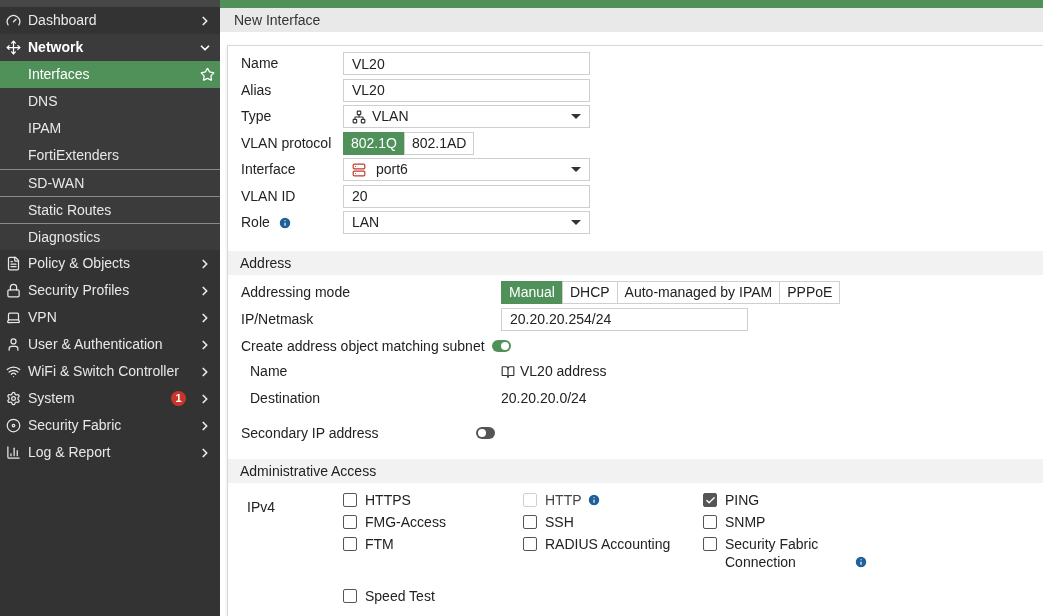 The image size is (1043, 616). I want to click on text-field: 20.20.20.254/24, so click(624, 319).